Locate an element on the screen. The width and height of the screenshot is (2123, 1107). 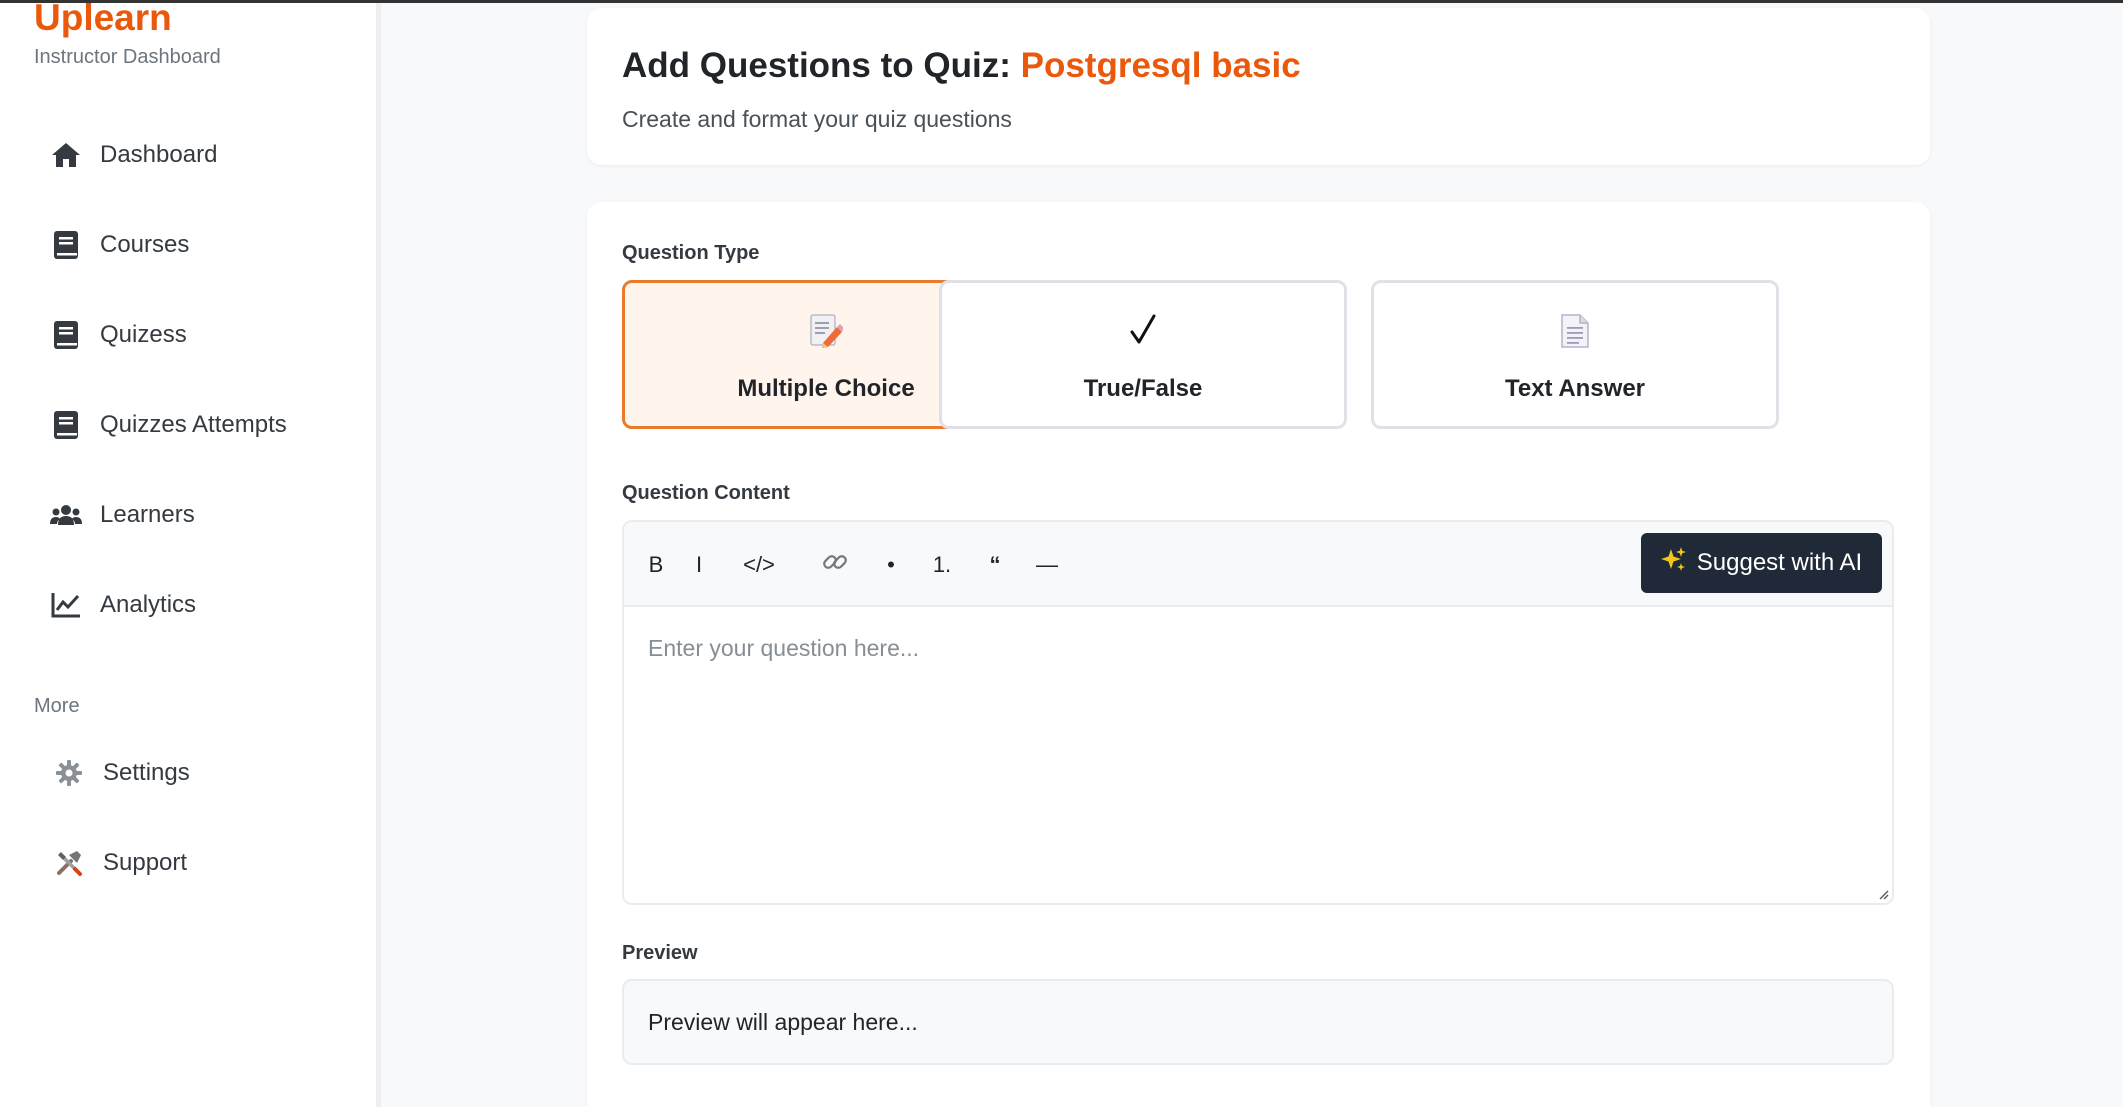
sidebar-item-learners: Learners is located at coordinates (200, 515).